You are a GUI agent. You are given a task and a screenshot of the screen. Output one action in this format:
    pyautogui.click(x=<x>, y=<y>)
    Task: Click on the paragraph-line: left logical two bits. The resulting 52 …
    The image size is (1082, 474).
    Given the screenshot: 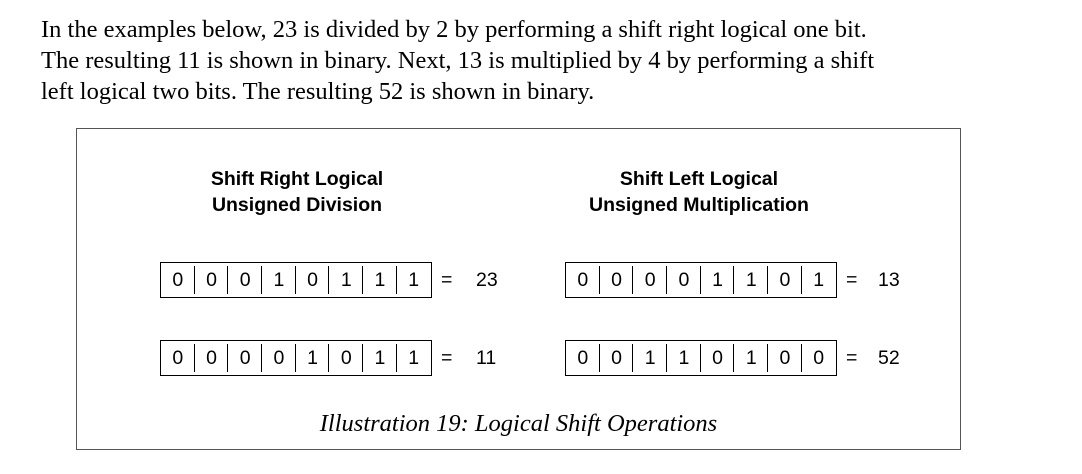 What is the action you would take?
    pyautogui.click(x=318, y=91)
    